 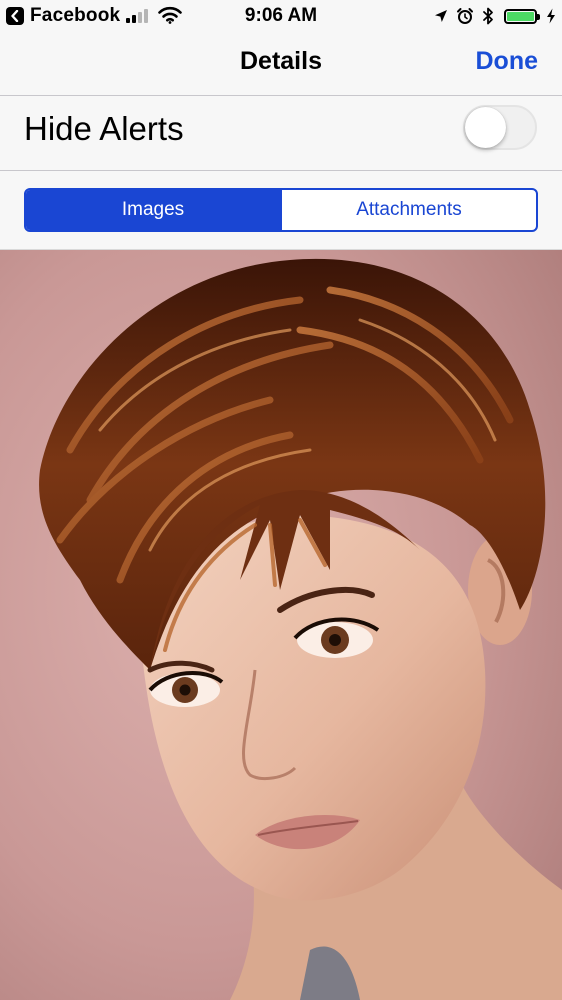 I want to click on tab-attachments: Attachments, so click(x=408, y=210).